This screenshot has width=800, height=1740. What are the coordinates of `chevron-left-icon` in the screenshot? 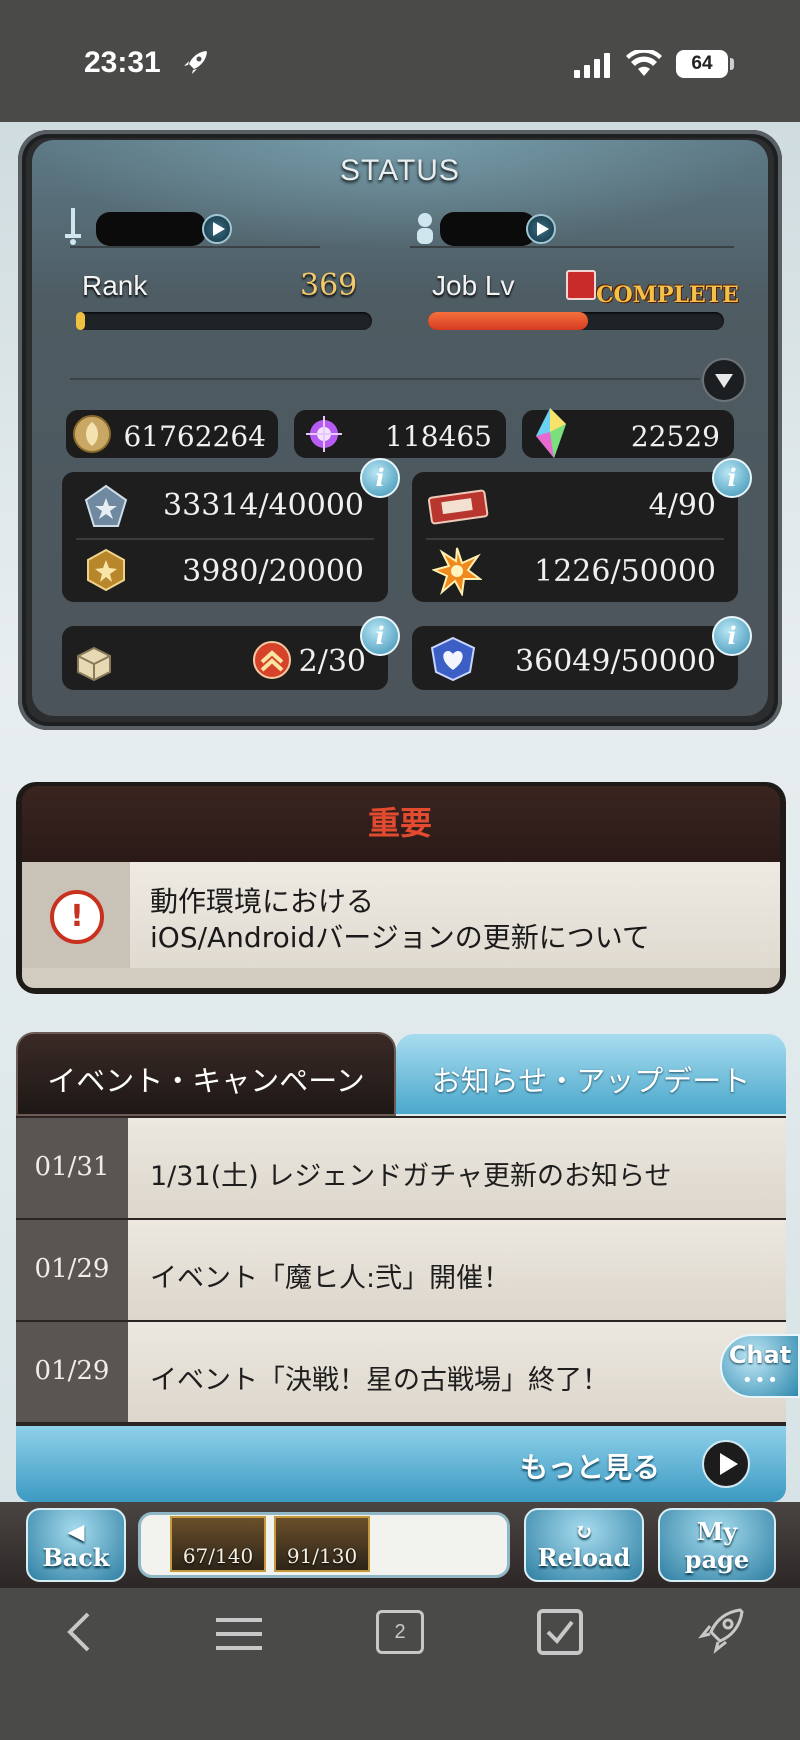 It's located at (79, 1632).